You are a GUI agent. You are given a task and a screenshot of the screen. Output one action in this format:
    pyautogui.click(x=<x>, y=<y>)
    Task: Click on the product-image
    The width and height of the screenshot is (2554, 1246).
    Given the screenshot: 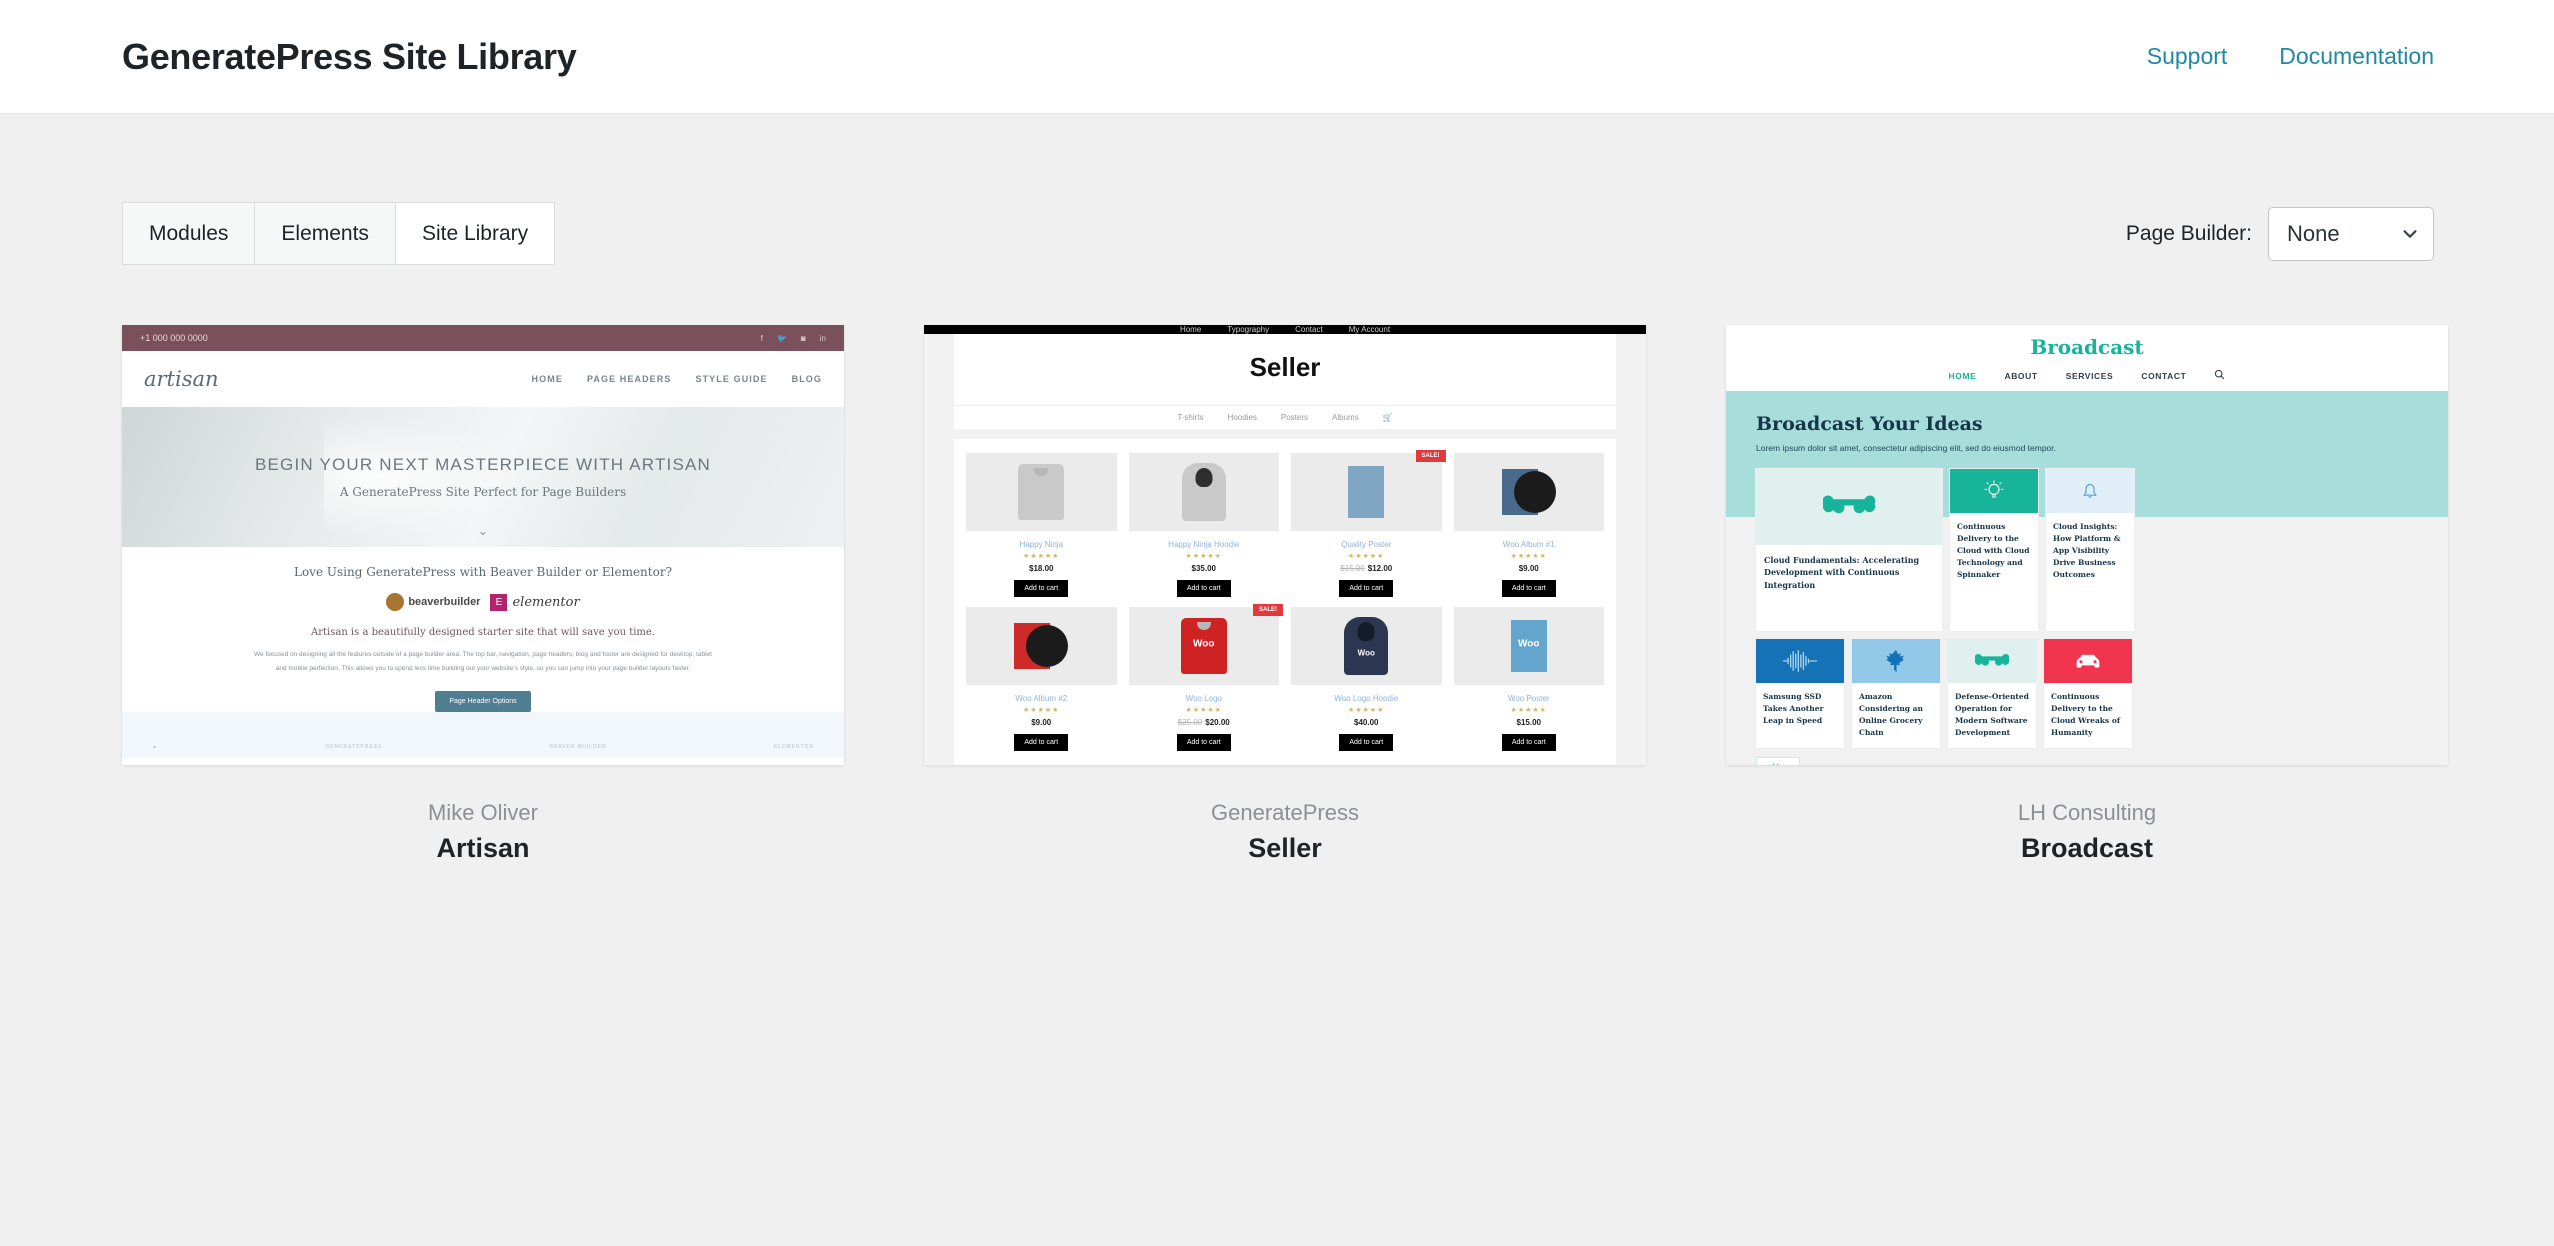 What is the action you would take?
    pyautogui.click(x=1041, y=492)
    